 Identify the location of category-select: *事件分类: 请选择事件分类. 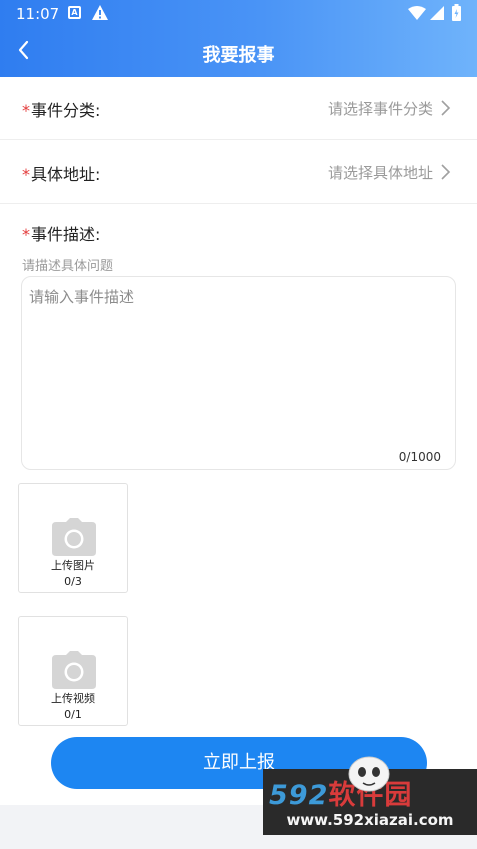
(238, 108).